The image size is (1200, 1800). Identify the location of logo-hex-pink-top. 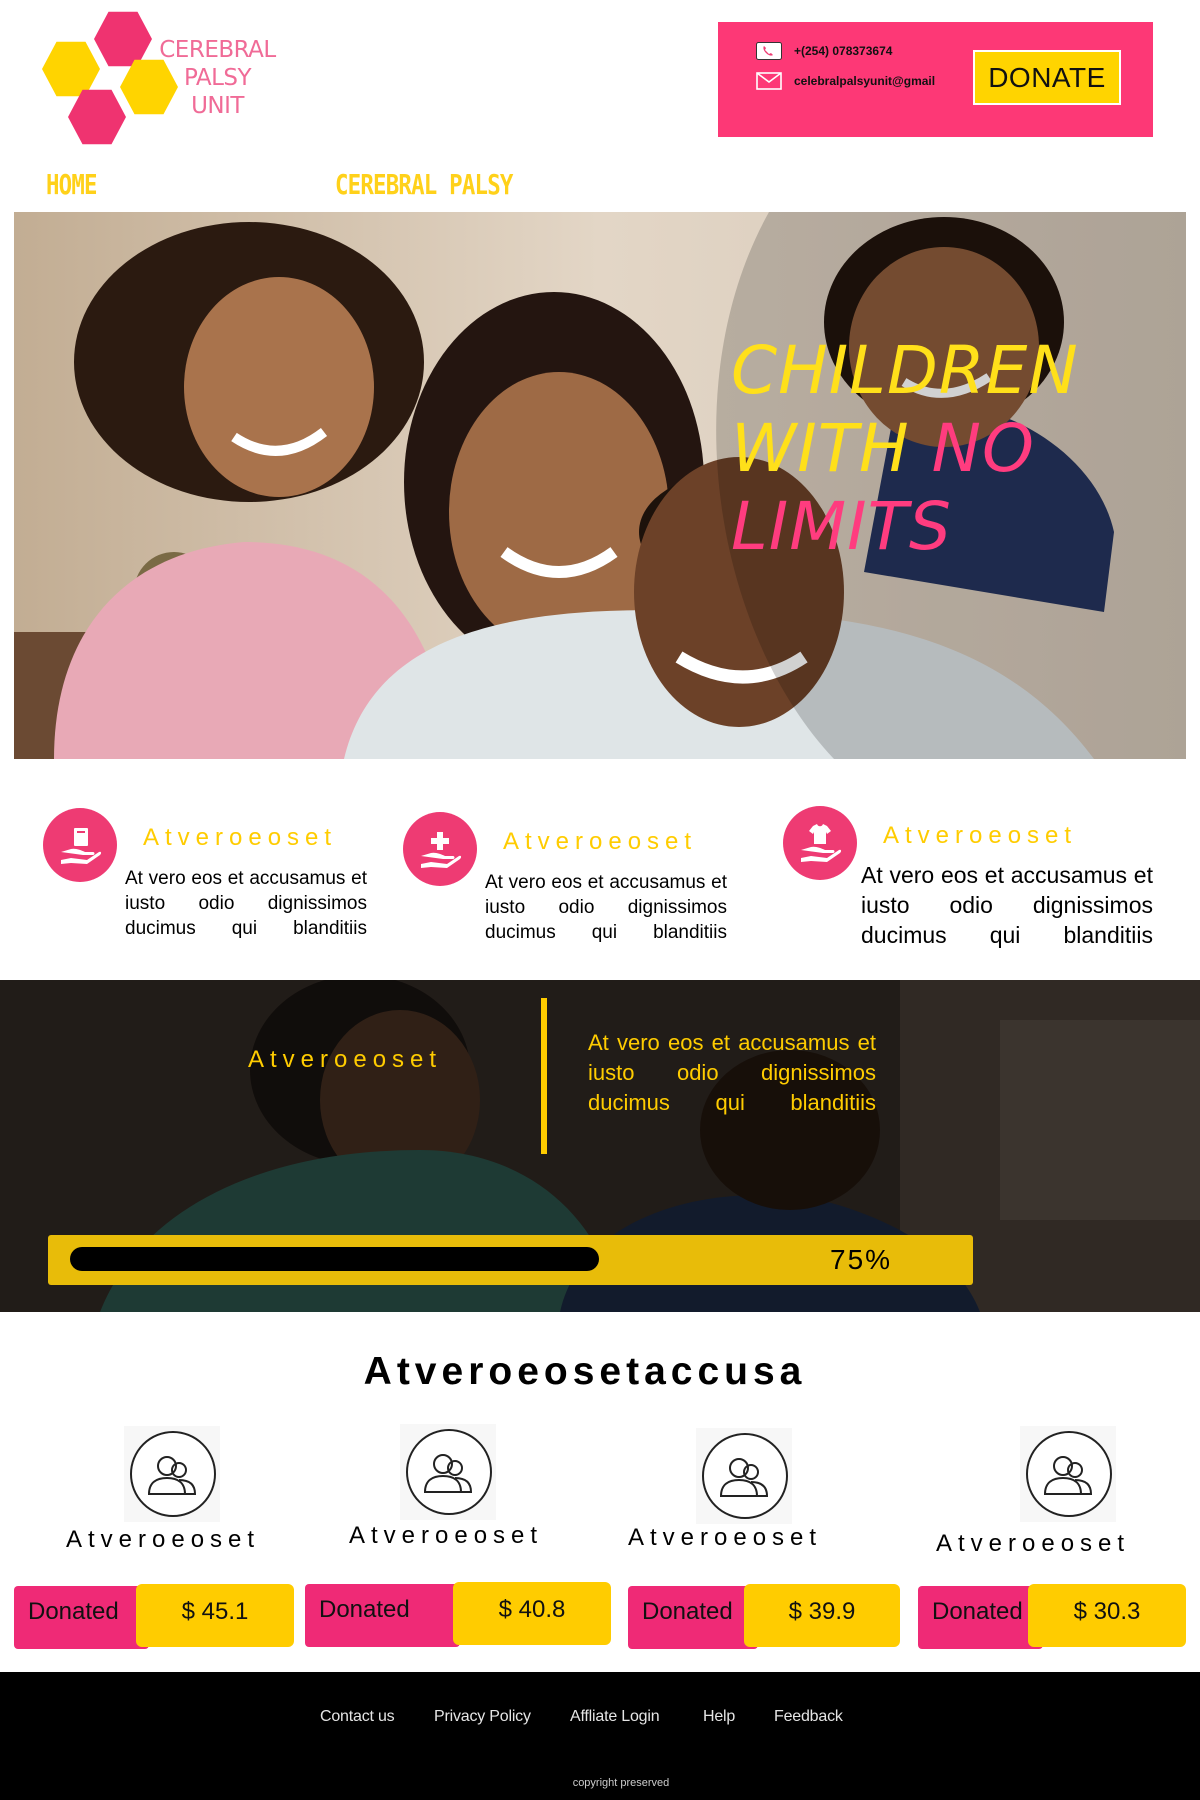
(123, 39).